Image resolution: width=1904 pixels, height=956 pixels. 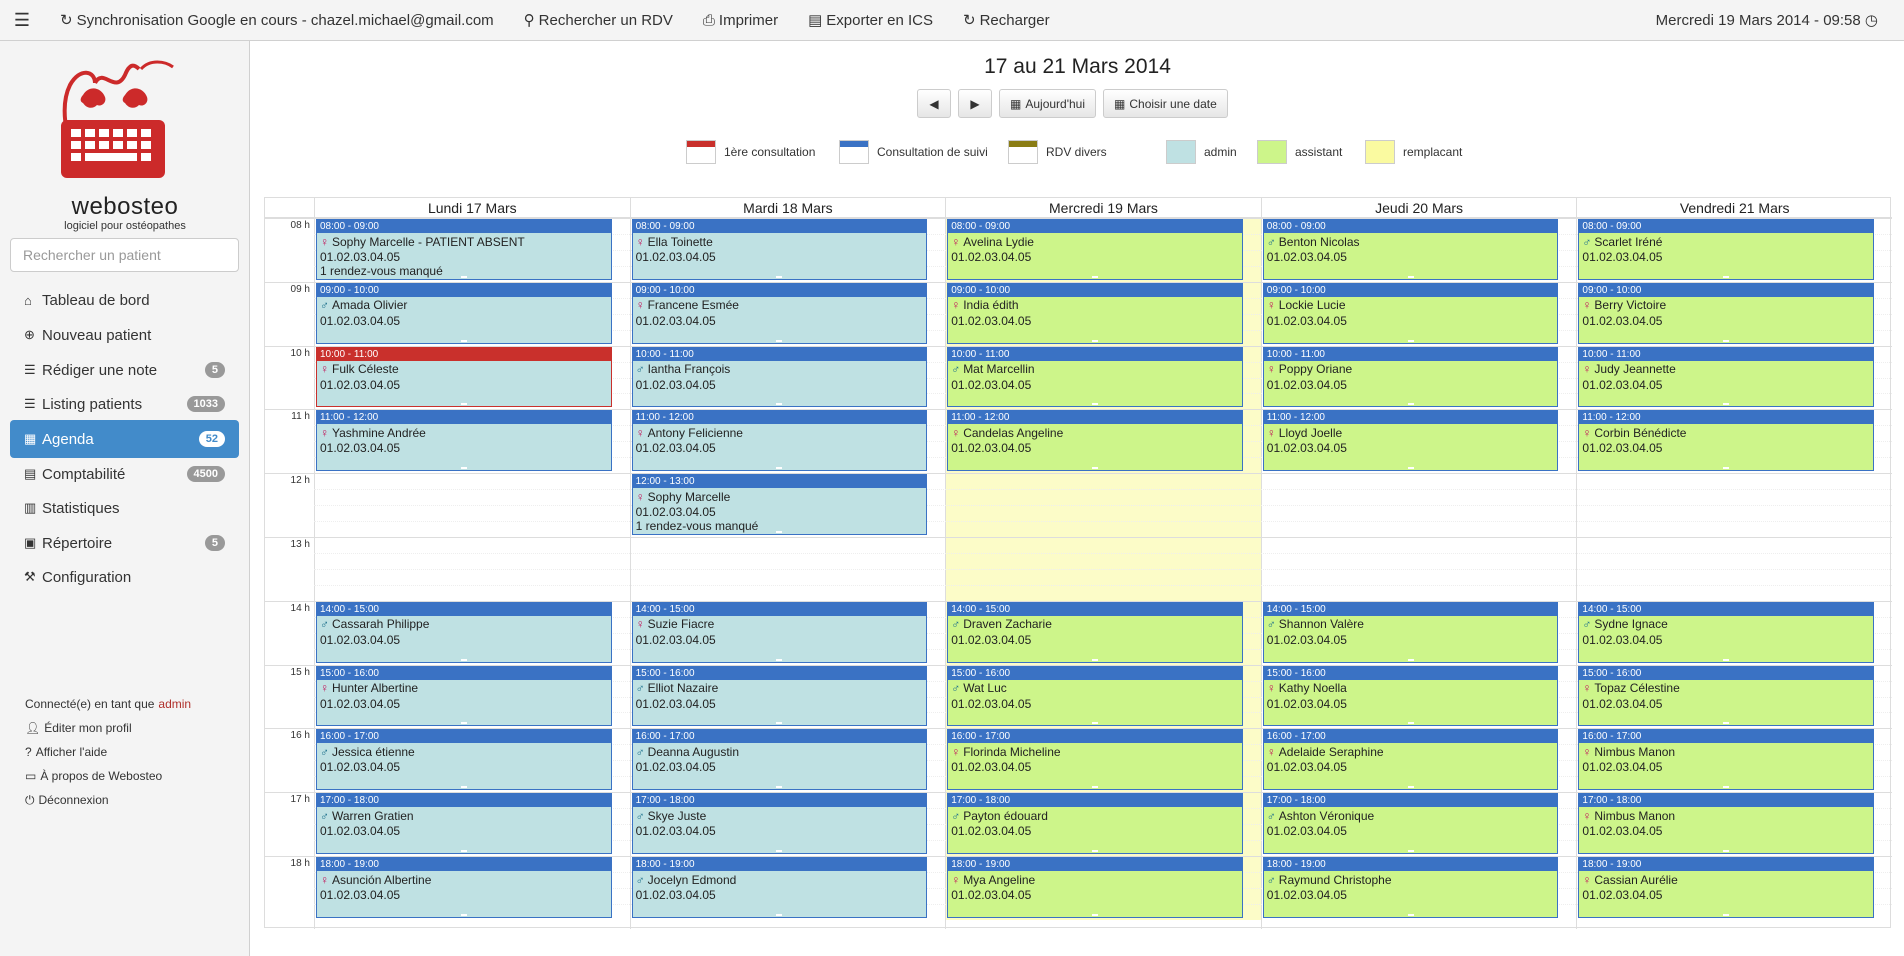 What do you see at coordinates (174, 704) in the screenshot?
I see `username-link: admin` at bounding box center [174, 704].